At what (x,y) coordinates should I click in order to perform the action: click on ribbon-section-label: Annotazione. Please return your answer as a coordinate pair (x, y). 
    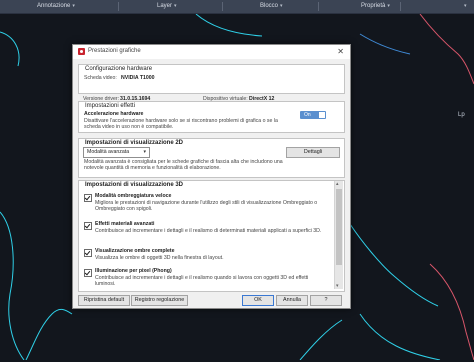
    Looking at the image, I should click on (54, 6).